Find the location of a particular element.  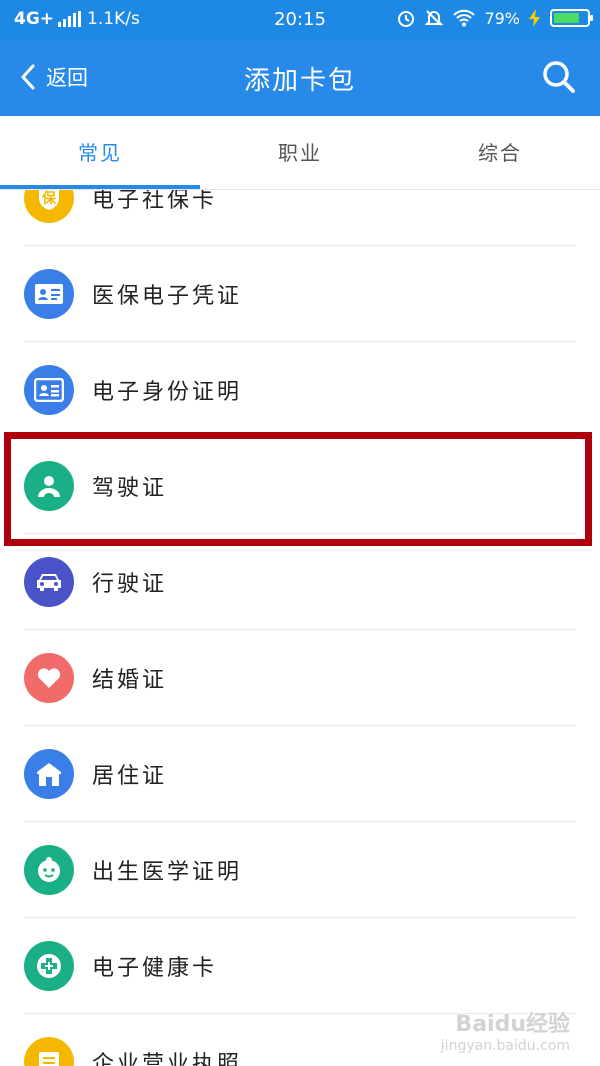

status-bar: 4G+ 1.1K/s 20:15 79% is located at coordinates (300, 20).